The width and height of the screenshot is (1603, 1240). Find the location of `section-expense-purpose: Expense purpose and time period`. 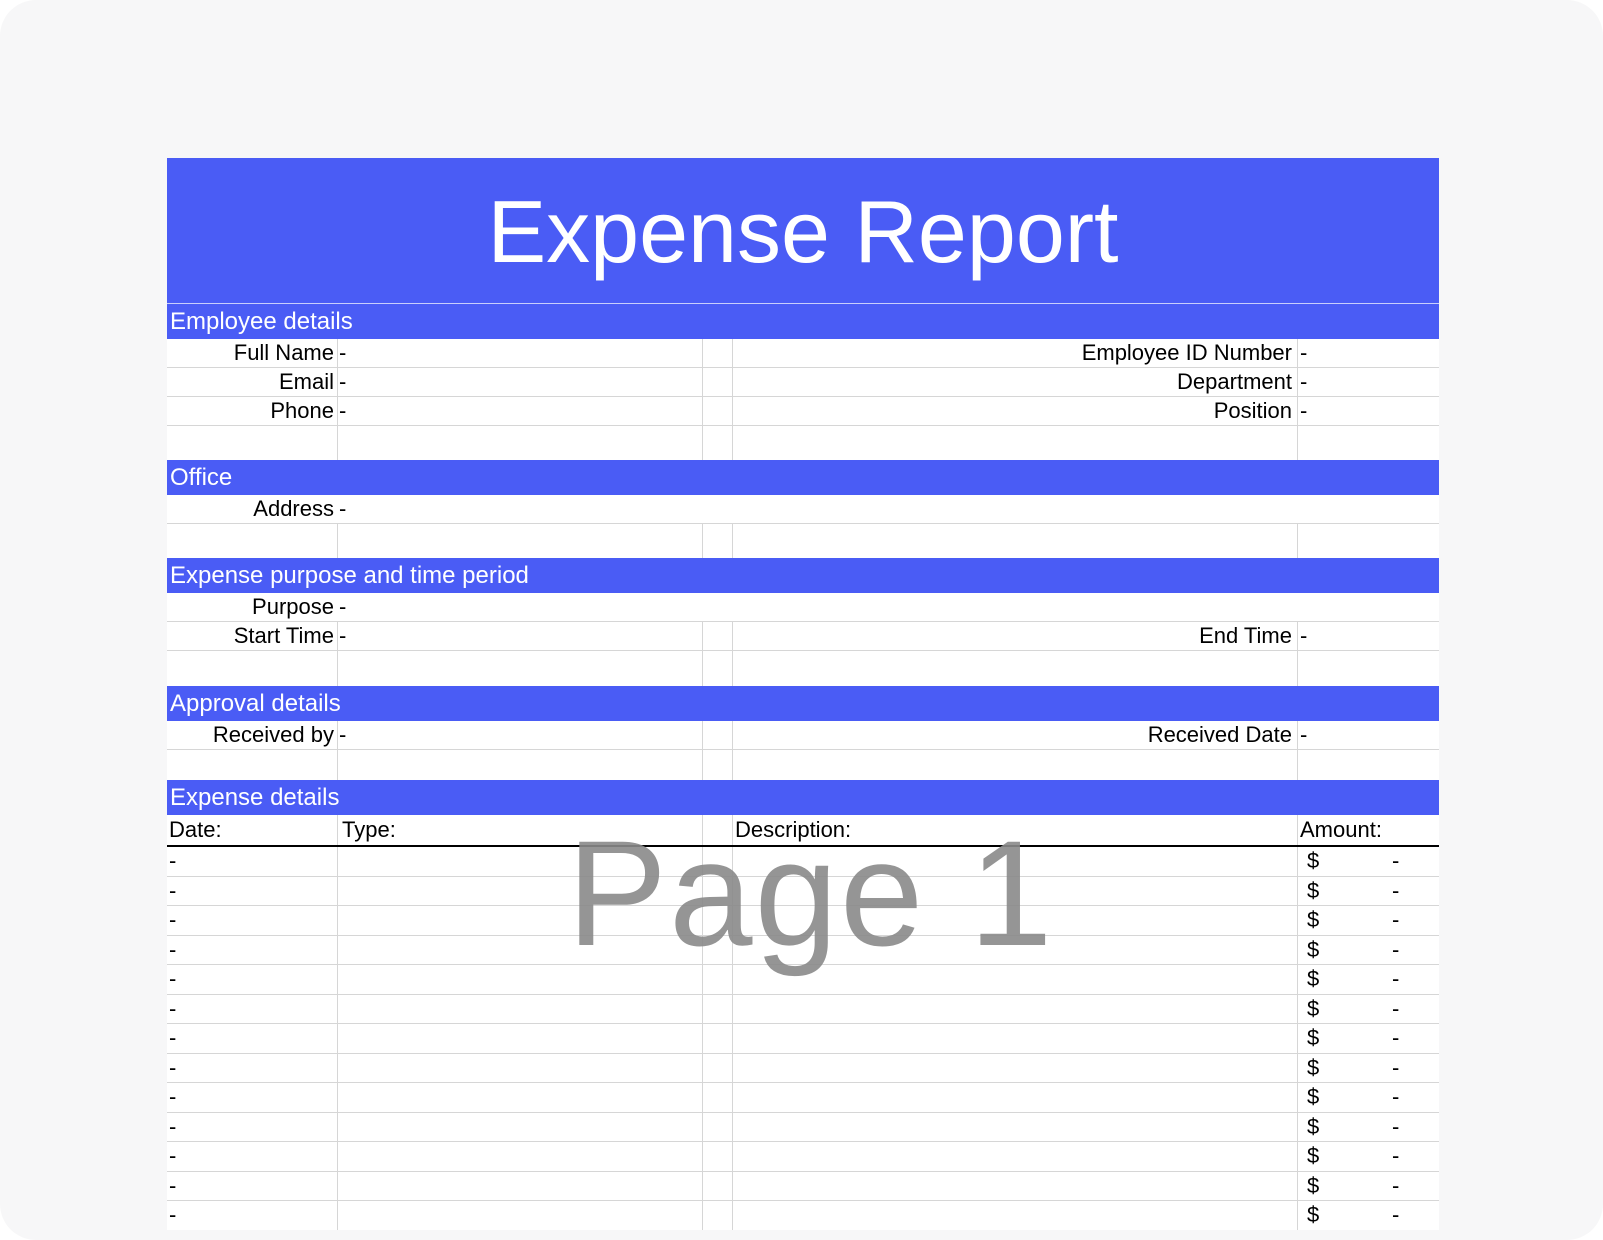

section-expense-purpose: Expense purpose and time period is located at coordinates (803, 575).